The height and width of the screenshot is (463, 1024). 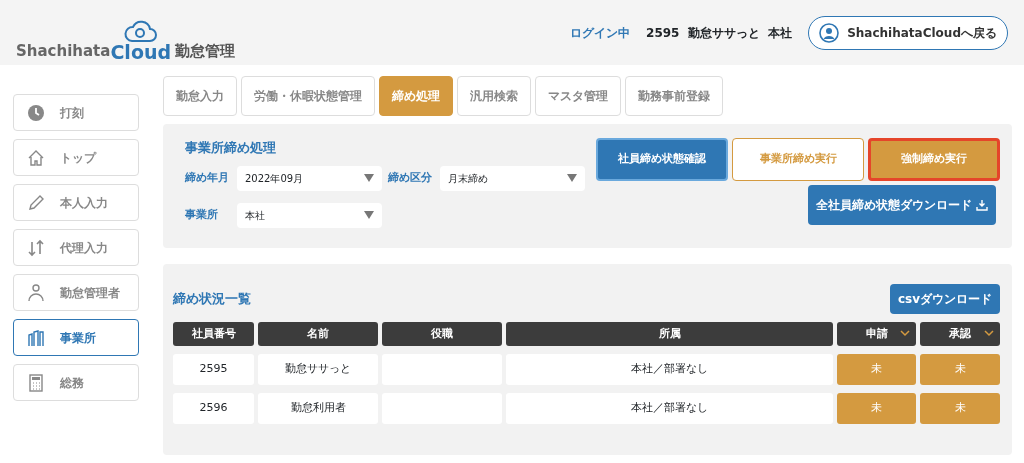 I want to click on sidebar-item: 代理入力, so click(x=76, y=247).